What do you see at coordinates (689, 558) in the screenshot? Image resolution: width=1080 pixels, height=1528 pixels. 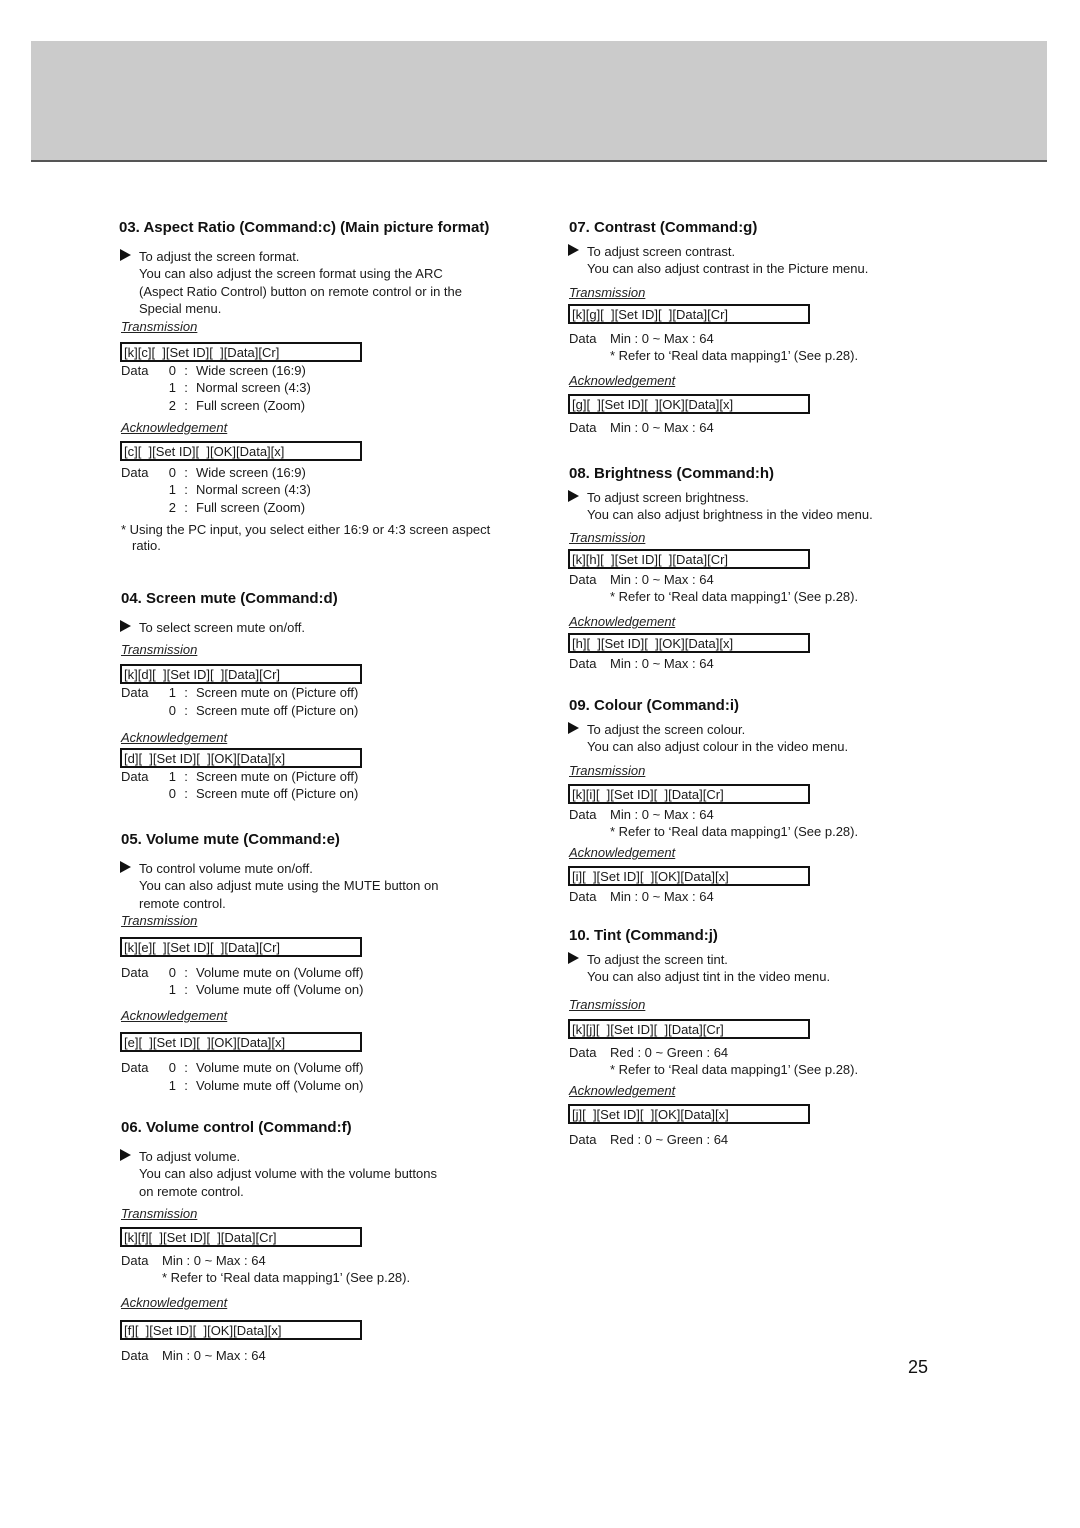 I see `transmission-command-box: [k][h][ ][Set ID][ ][Data][Cr]` at bounding box center [689, 558].